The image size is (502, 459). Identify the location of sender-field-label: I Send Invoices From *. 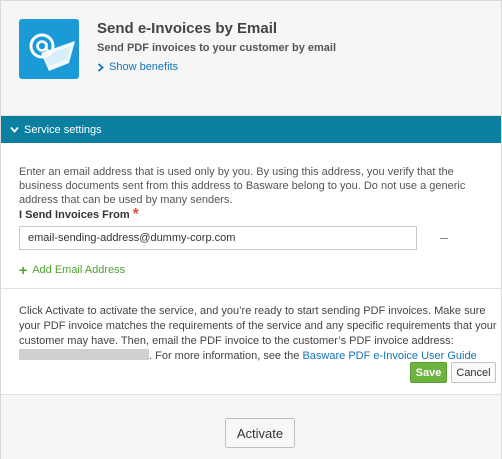
(79, 214).